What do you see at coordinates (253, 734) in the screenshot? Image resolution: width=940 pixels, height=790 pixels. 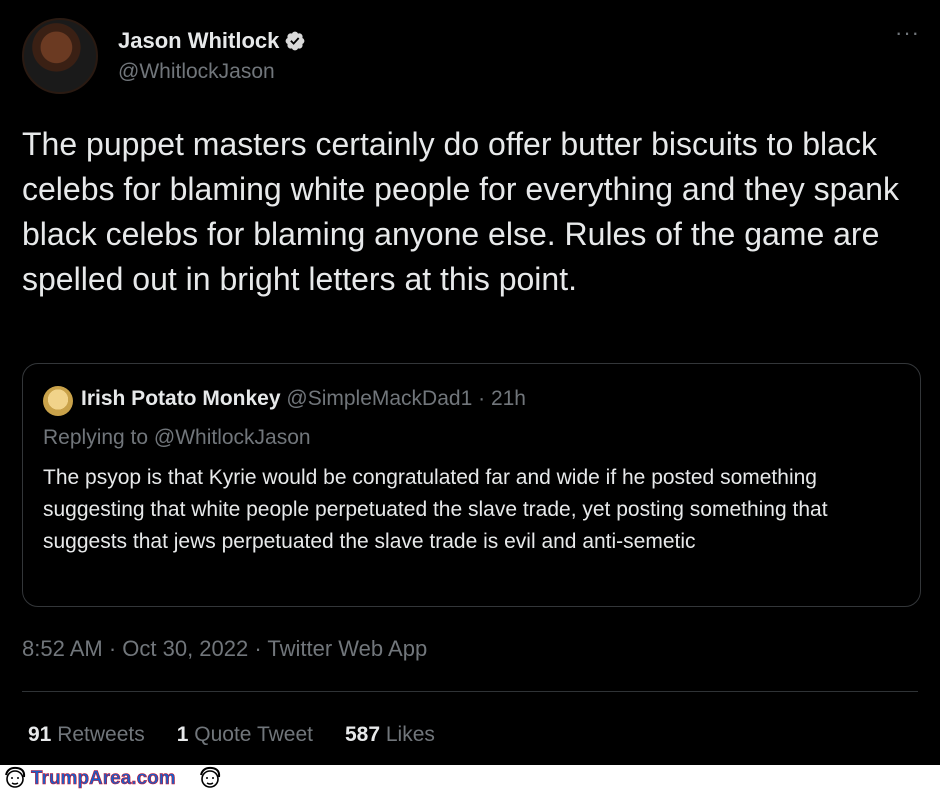 I see `quotes-label: Quote Tweet` at bounding box center [253, 734].